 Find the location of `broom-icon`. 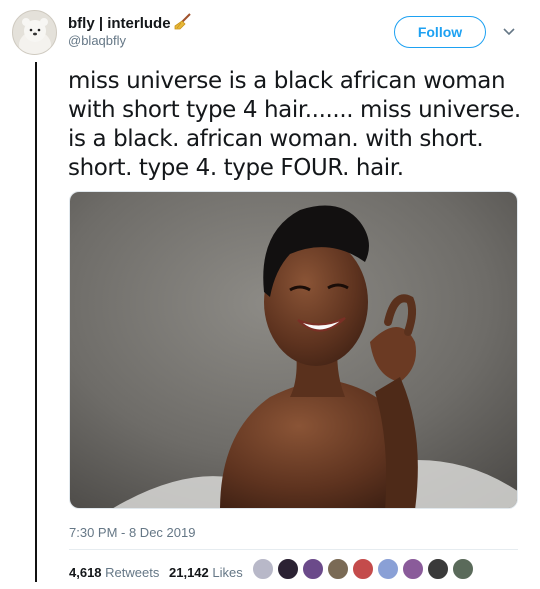

broom-icon is located at coordinates (182, 21).